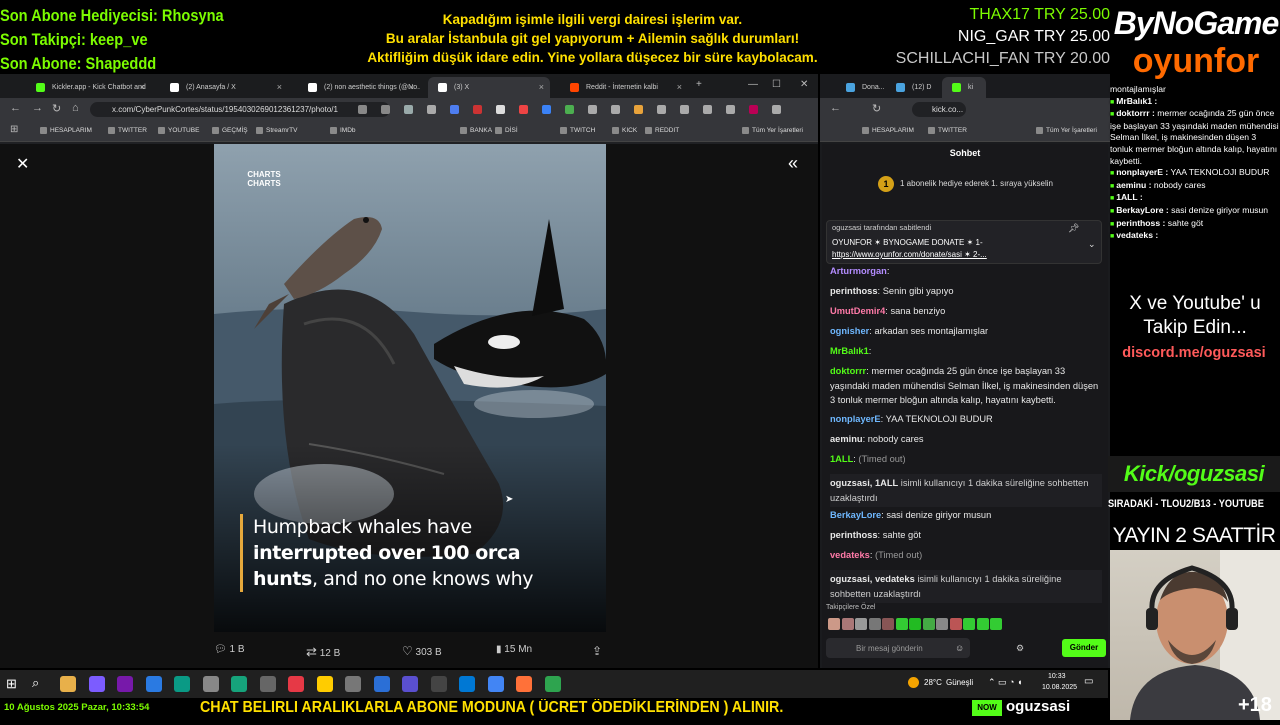 The width and height of the screenshot is (1280, 725). I want to click on chat-username: 1ALL, so click(841, 459).